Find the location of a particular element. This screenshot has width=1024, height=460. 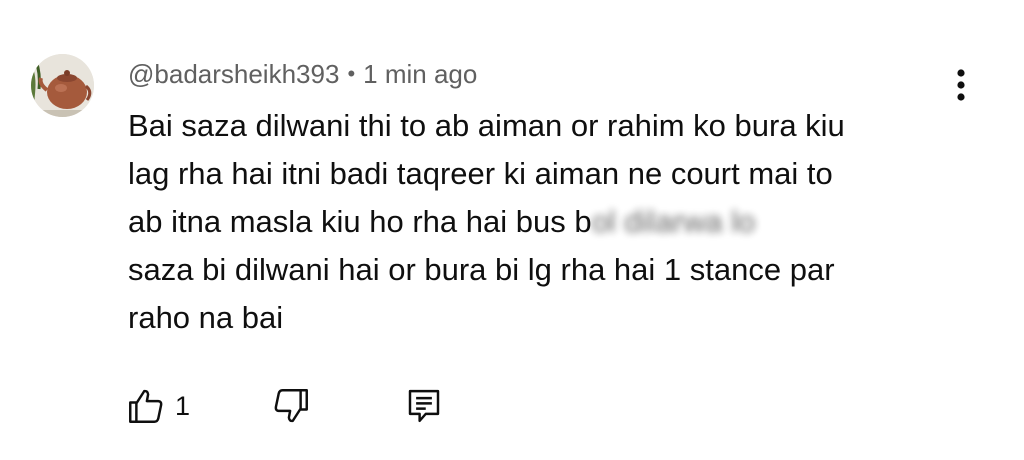

thumb-down-icon is located at coordinates (291, 406).